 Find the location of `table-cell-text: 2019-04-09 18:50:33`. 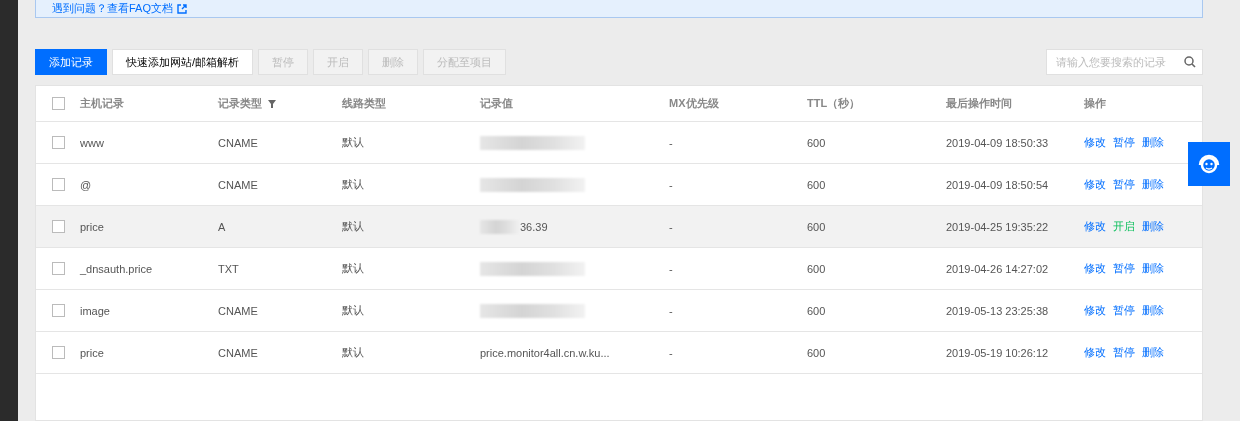

table-cell-text: 2019-04-09 18:50:33 is located at coordinates (998, 142).